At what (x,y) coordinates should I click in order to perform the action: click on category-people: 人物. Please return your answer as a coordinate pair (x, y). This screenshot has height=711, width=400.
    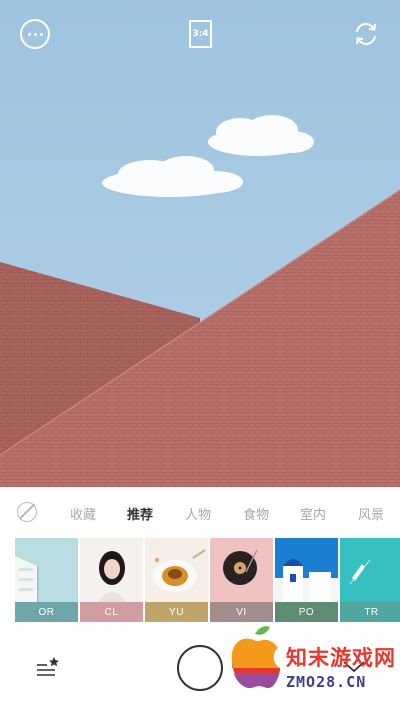
    Looking at the image, I should click on (198, 513).